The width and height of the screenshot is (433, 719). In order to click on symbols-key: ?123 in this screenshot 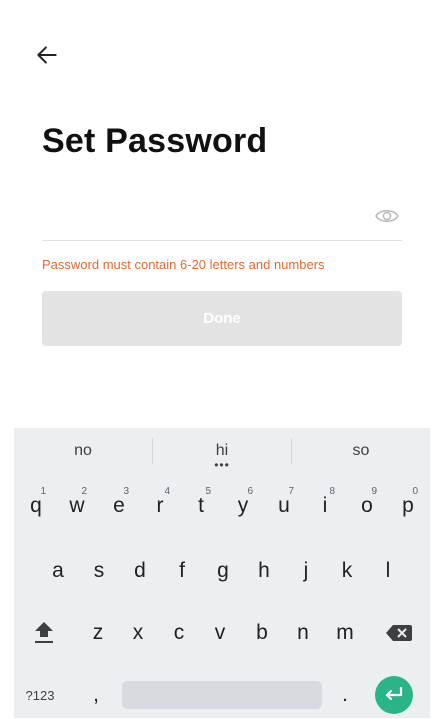, I will do `click(40, 695)`.